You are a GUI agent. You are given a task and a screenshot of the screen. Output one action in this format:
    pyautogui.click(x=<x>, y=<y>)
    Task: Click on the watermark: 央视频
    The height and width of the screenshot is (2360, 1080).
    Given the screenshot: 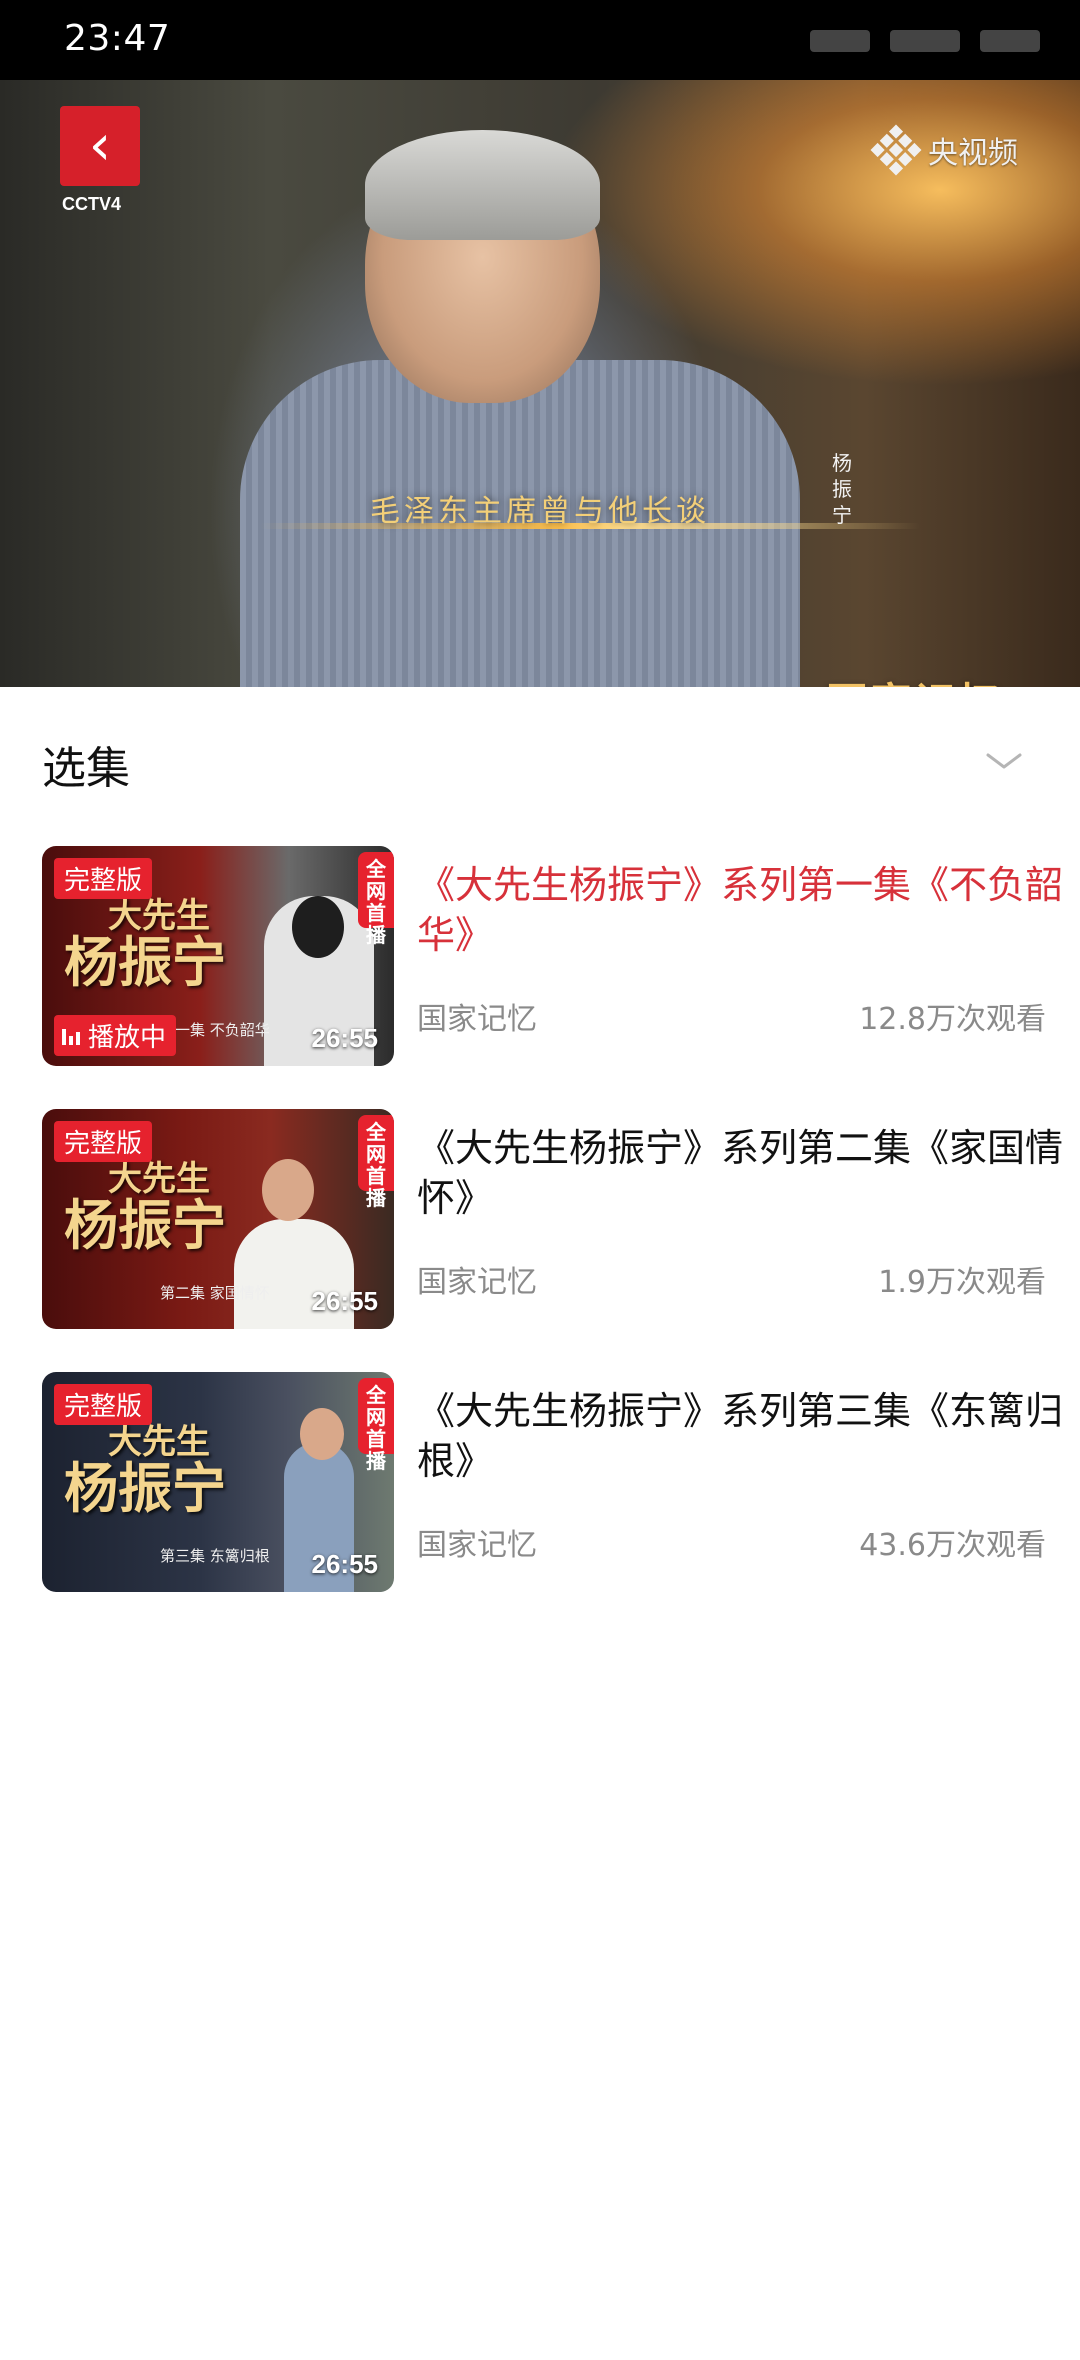 What is the action you would take?
    pyautogui.click(x=944, y=150)
    